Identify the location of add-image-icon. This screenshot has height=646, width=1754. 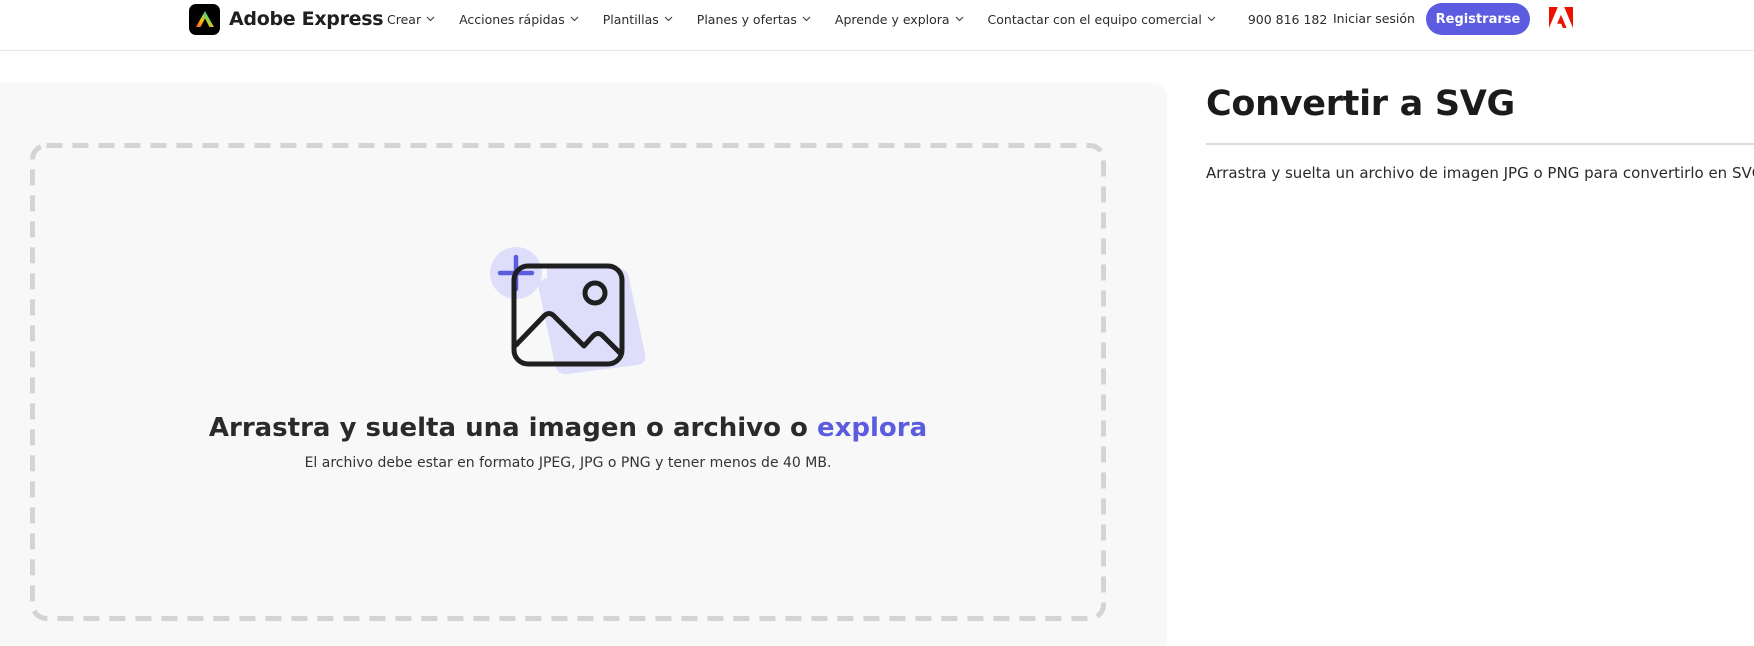
(568, 311).